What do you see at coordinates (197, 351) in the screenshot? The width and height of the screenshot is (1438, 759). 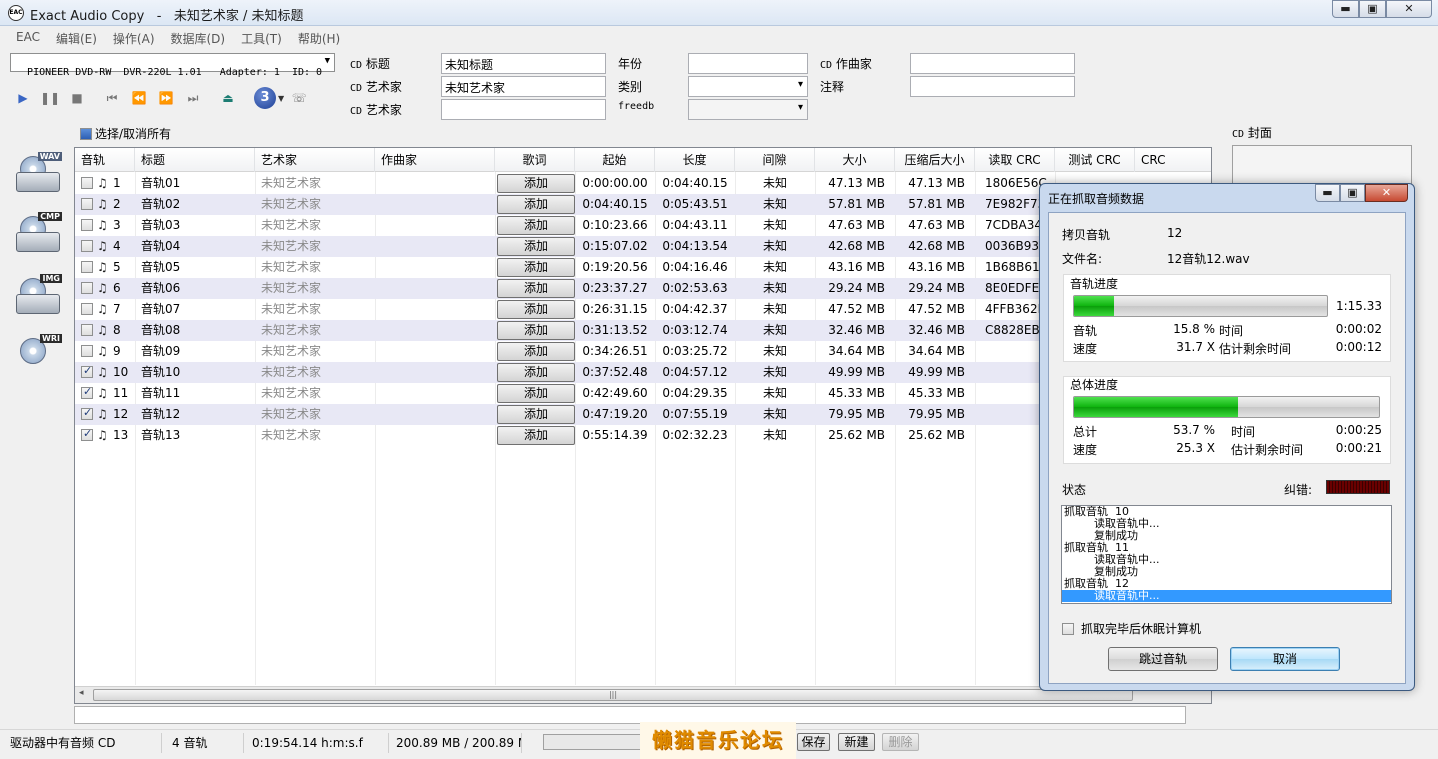 I see `track-title: 音轨09` at bounding box center [197, 351].